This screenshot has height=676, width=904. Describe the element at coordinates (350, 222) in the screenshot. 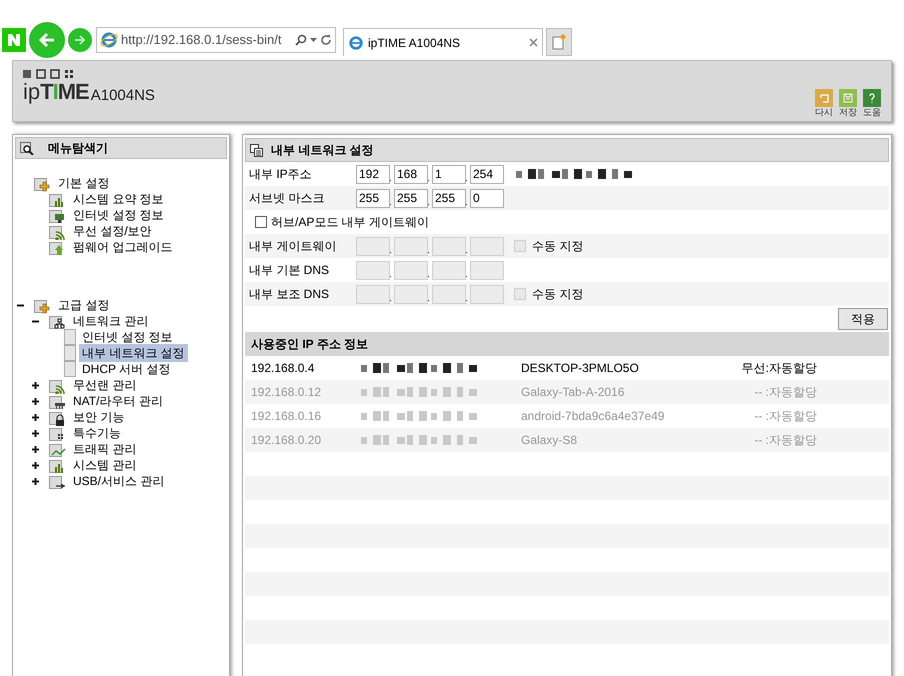

I see `checkbox-label: 허브/AP모드 내부 게이트웨이` at that location.